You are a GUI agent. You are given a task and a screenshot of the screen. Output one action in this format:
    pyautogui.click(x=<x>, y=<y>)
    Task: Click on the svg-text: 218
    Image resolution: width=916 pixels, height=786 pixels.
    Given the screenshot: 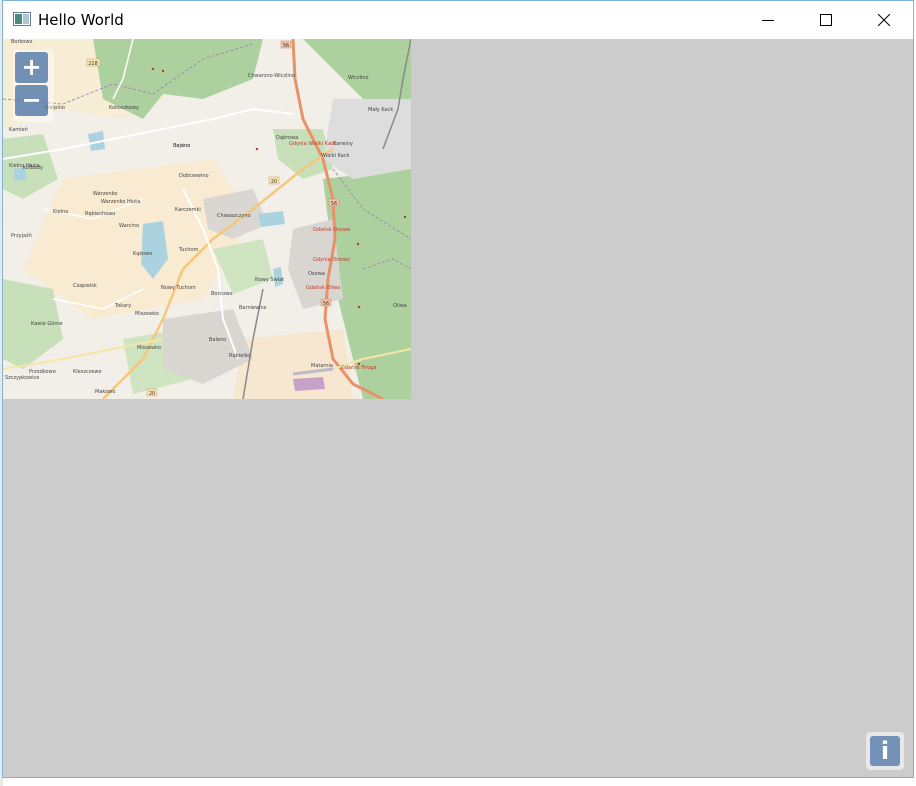 What is the action you would take?
    pyautogui.click(x=93, y=64)
    